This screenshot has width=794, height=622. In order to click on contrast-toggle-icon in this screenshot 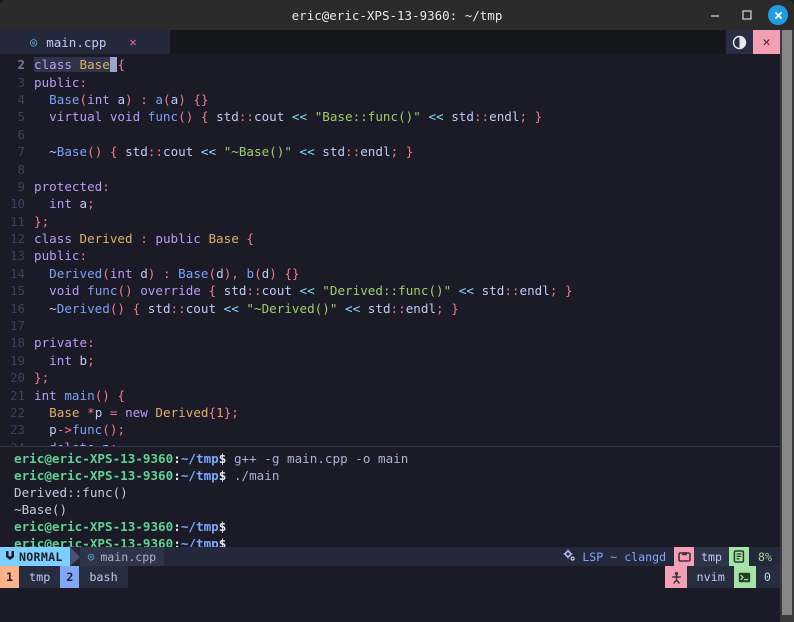, I will do `click(739, 42)`.